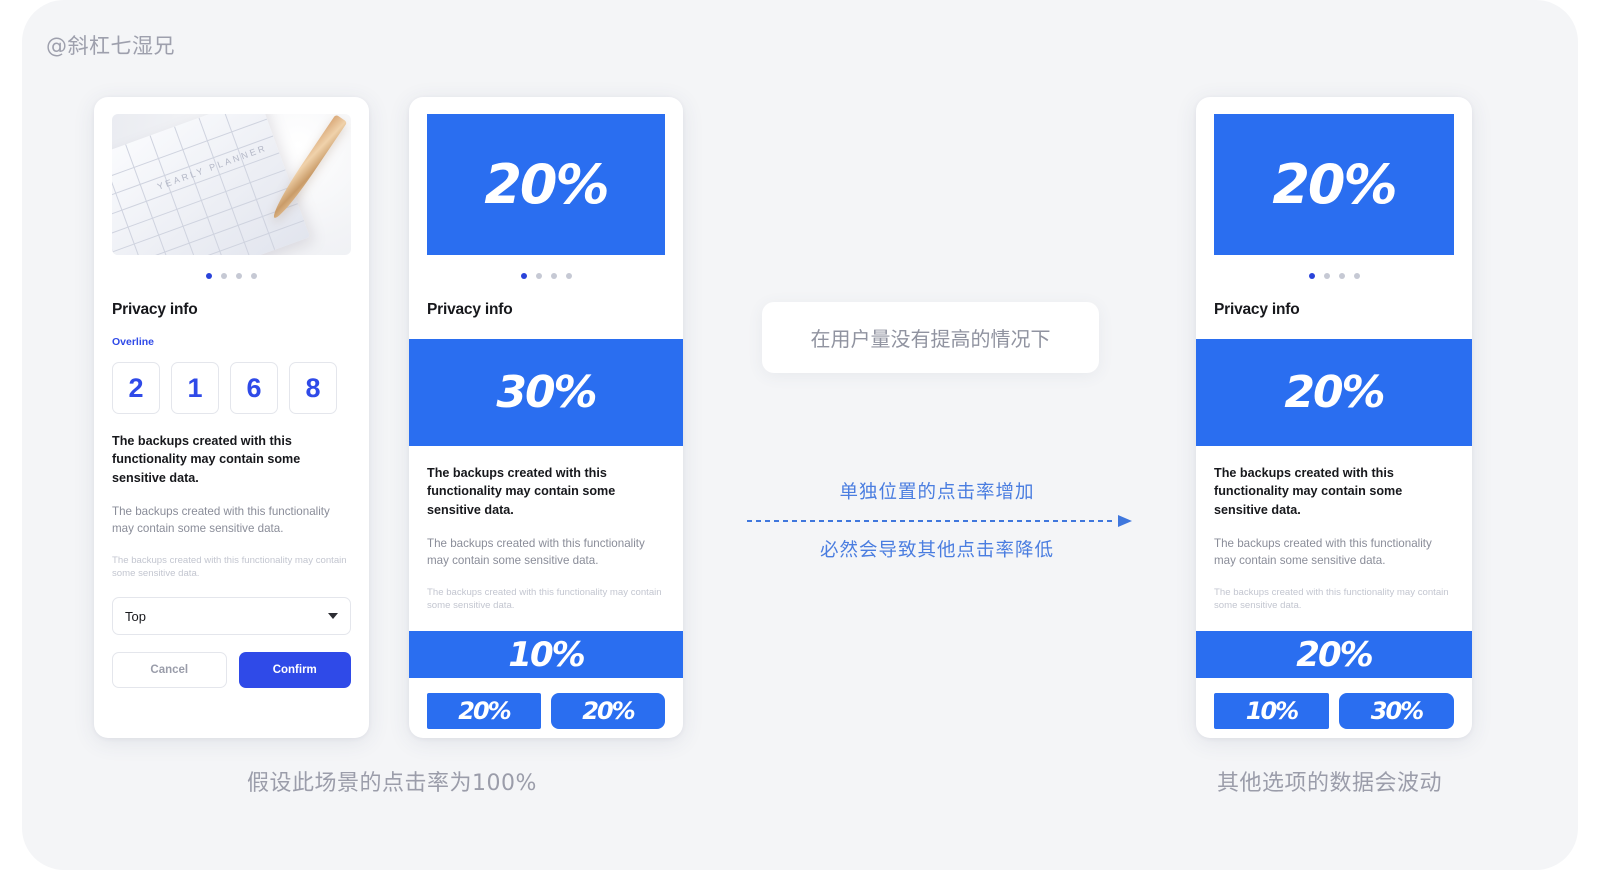  What do you see at coordinates (136, 388) in the screenshot?
I see `otp-digit: 2` at bounding box center [136, 388].